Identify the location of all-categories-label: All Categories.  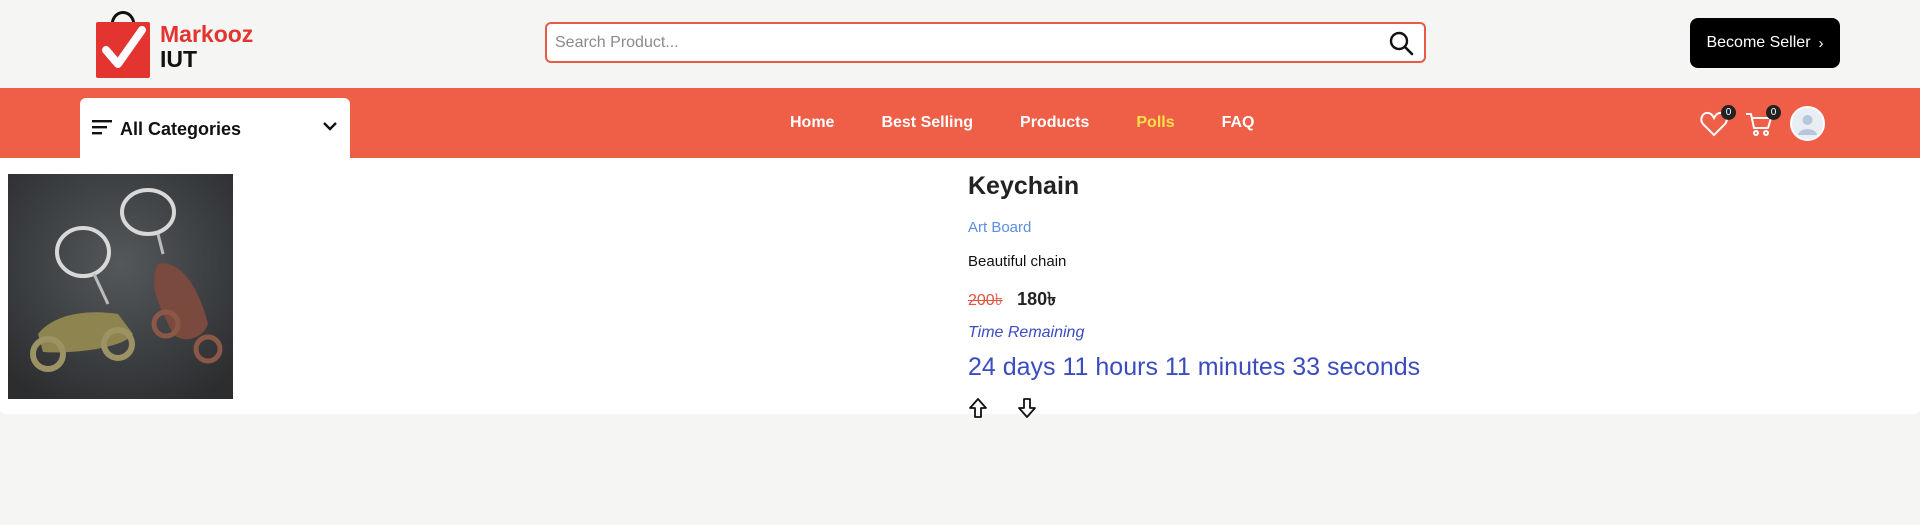
(181, 129).